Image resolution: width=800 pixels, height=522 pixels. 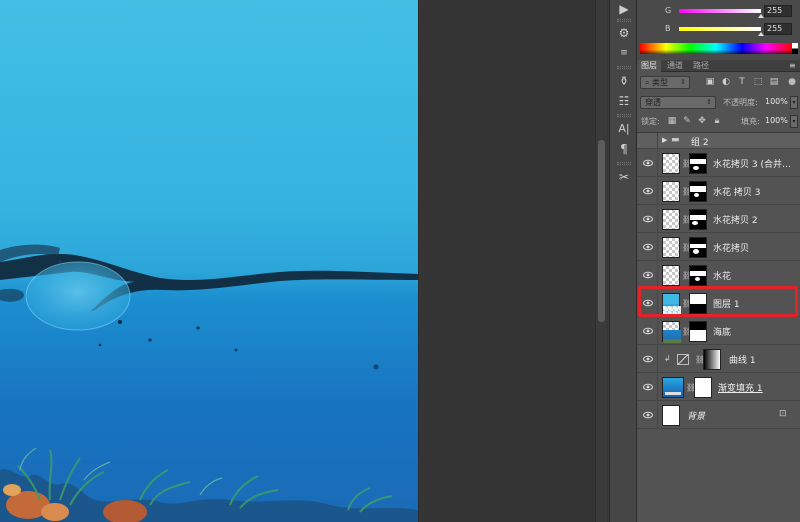 What do you see at coordinates (624, 33) in the screenshot?
I see `brush-settings-icon: ⚙` at bounding box center [624, 33].